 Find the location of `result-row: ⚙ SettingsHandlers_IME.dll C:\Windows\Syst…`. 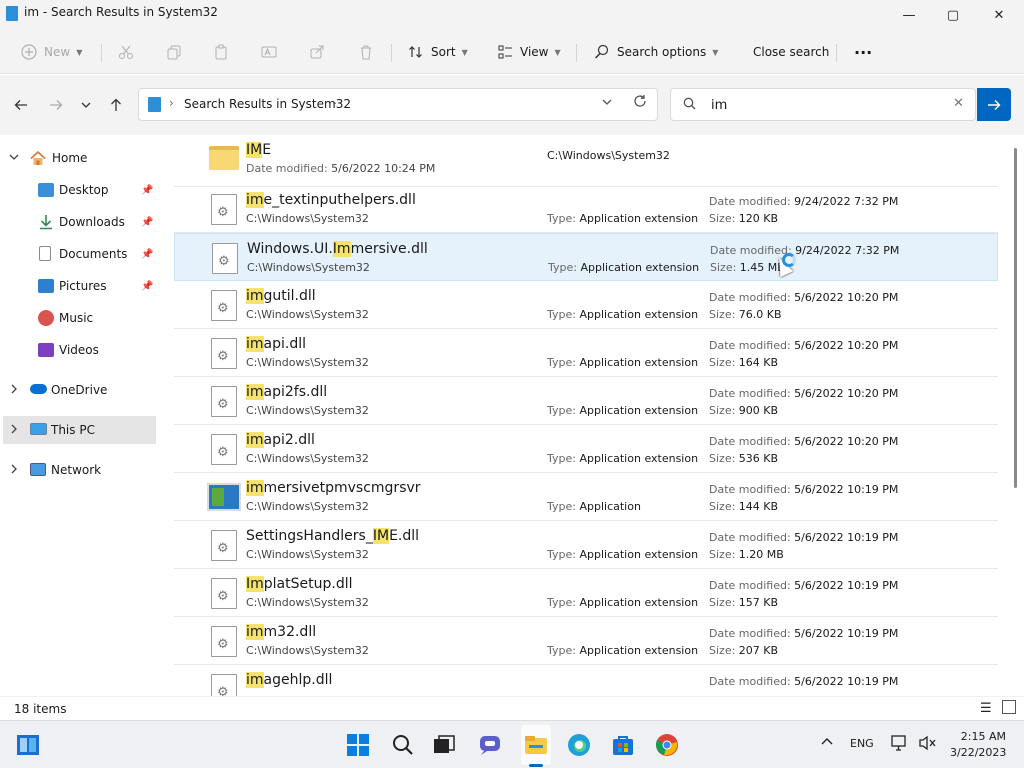

result-row: ⚙ SettingsHandlers_IME.dll C:\Windows\Syst… is located at coordinates (586, 545).